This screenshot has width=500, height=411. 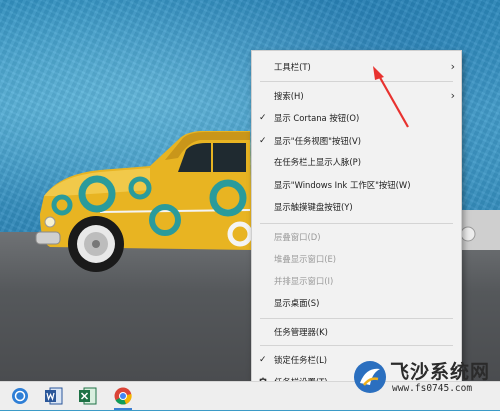 I want to click on cortana-icon, so click(x=20, y=396).